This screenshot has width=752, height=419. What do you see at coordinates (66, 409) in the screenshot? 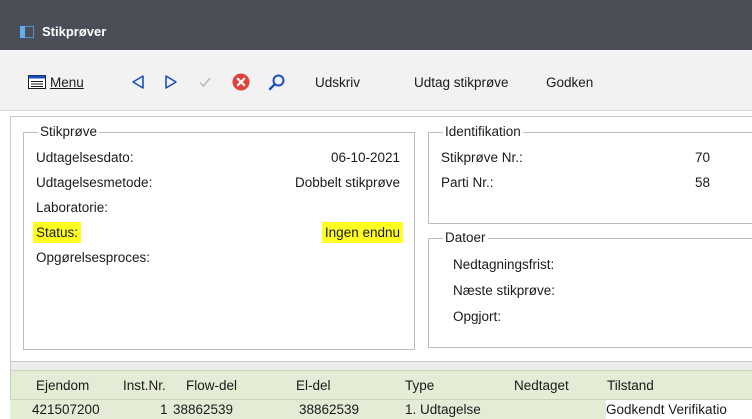
I see `cell-property: 421507200` at bounding box center [66, 409].